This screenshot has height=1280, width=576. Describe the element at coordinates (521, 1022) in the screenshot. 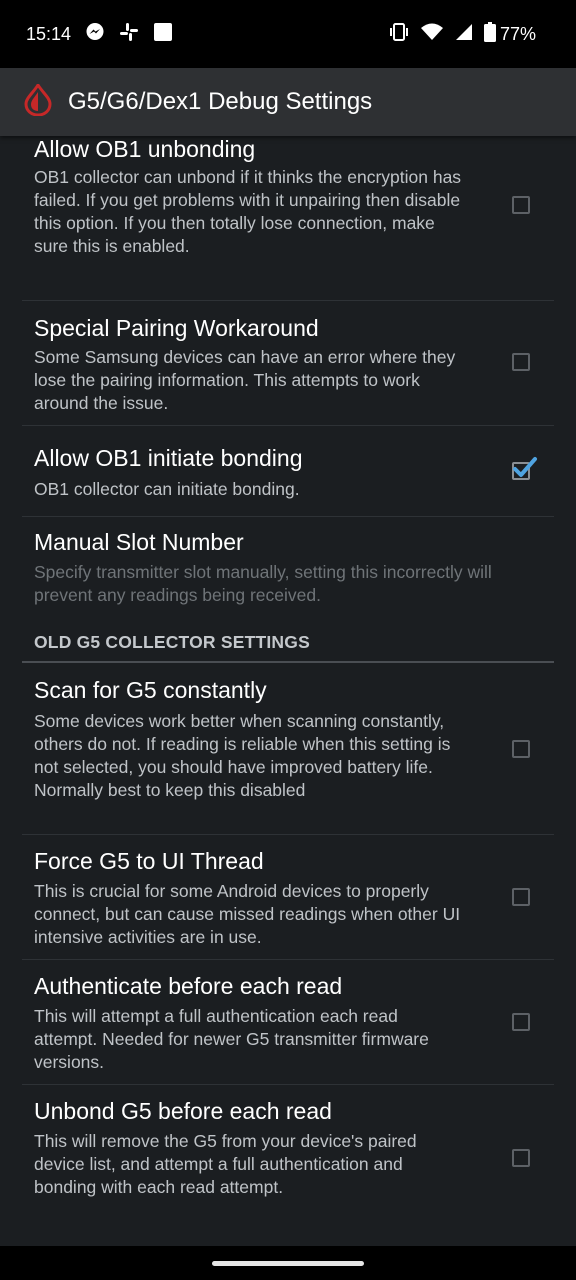

I see `authenticate-before-each-read-checkbox` at that location.